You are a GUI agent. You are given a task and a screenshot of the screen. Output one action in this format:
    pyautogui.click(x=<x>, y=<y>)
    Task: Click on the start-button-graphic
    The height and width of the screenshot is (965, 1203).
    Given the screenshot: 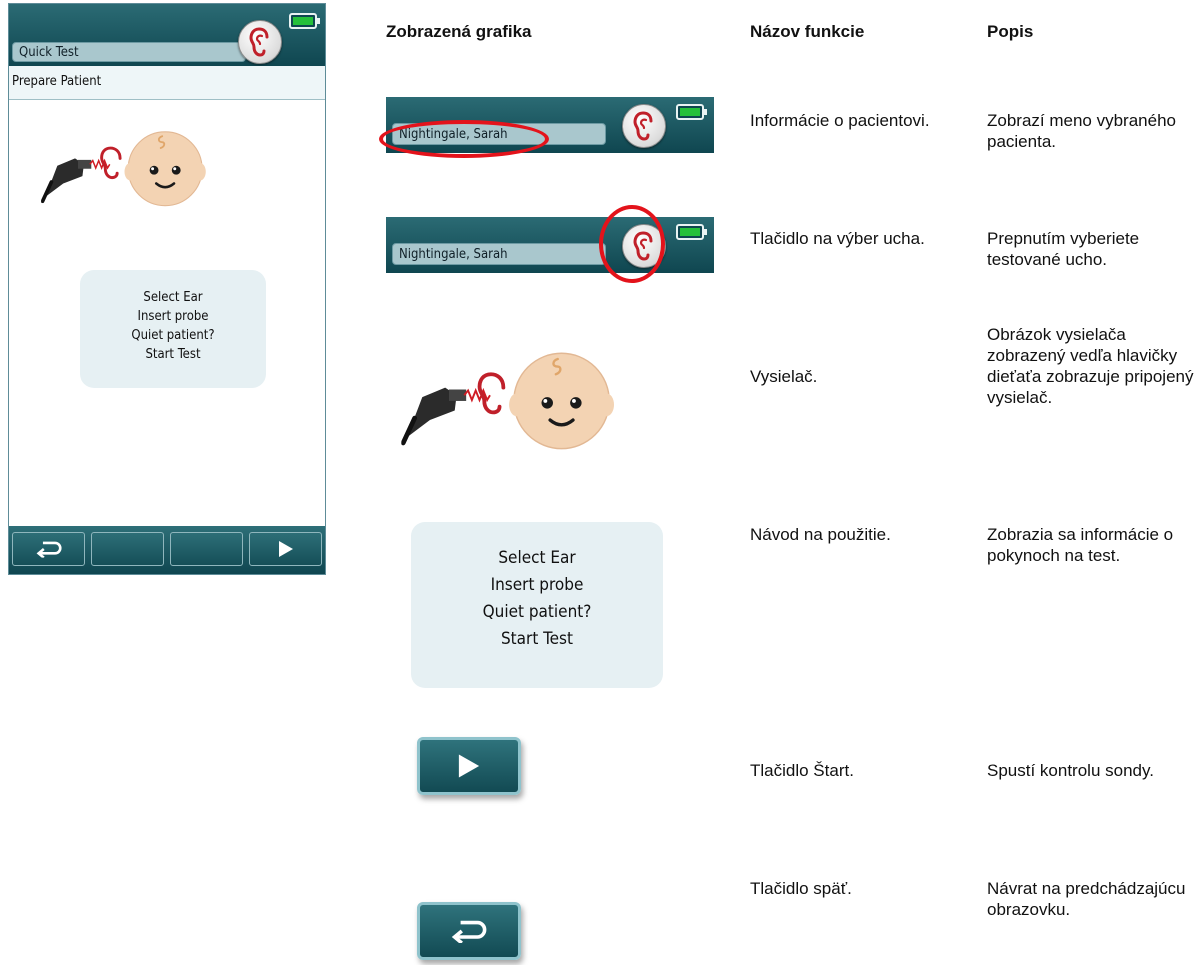 What is the action you would take?
    pyautogui.click(x=469, y=766)
    